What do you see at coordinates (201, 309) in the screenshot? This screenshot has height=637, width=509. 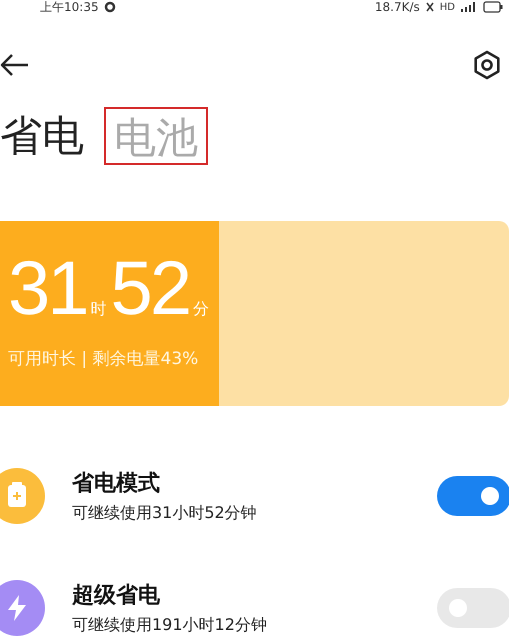 I see `minutes-unit: 分` at bounding box center [201, 309].